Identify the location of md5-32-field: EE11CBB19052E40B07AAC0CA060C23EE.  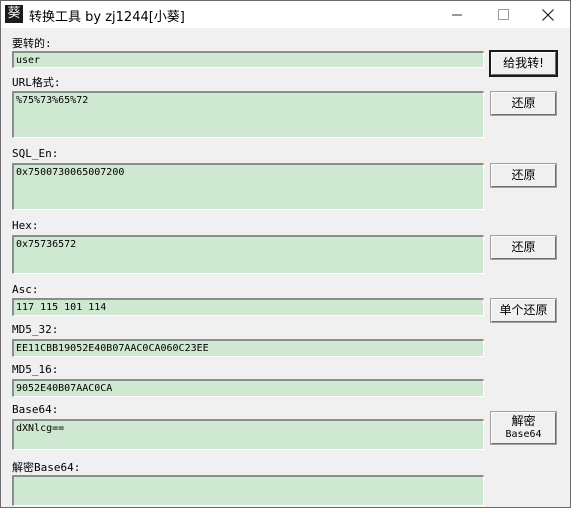
(248, 348).